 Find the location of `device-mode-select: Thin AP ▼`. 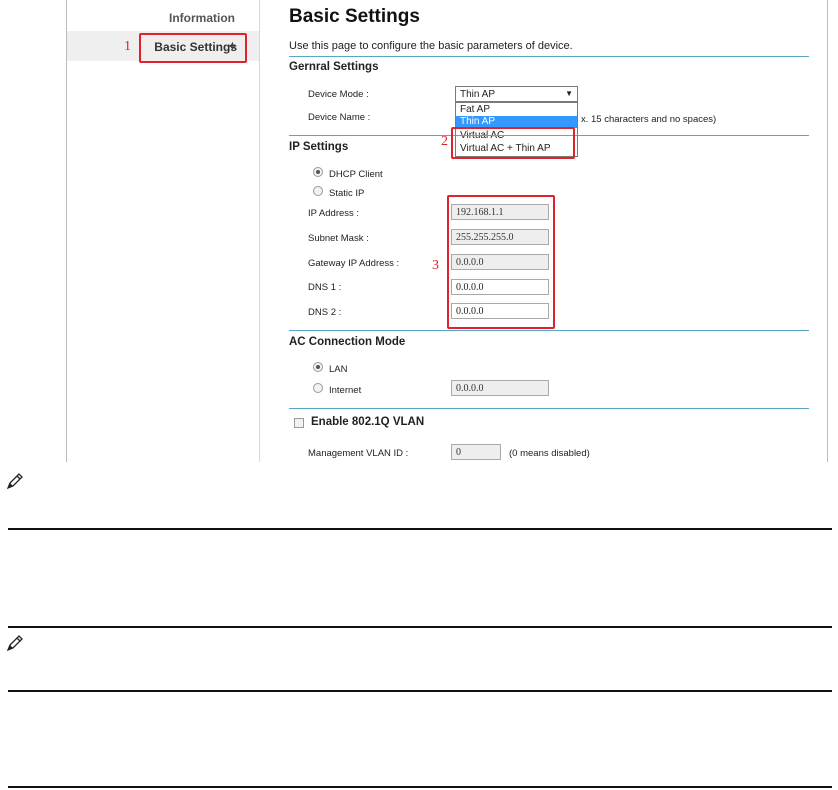

device-mode-select: Thin AP ▼ is located at coordinates (516, 94).